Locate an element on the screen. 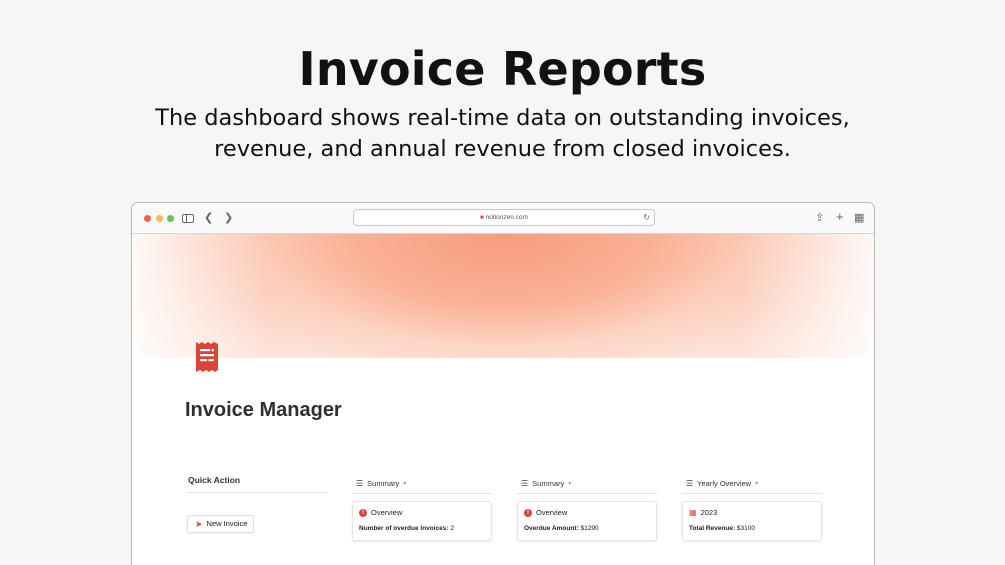 The image size is (1005, 565). browser-toolbar: ❮ ❯ ■ notionzen.com ↻ ⇪ + ▦ is located at coordinates (503, 218).